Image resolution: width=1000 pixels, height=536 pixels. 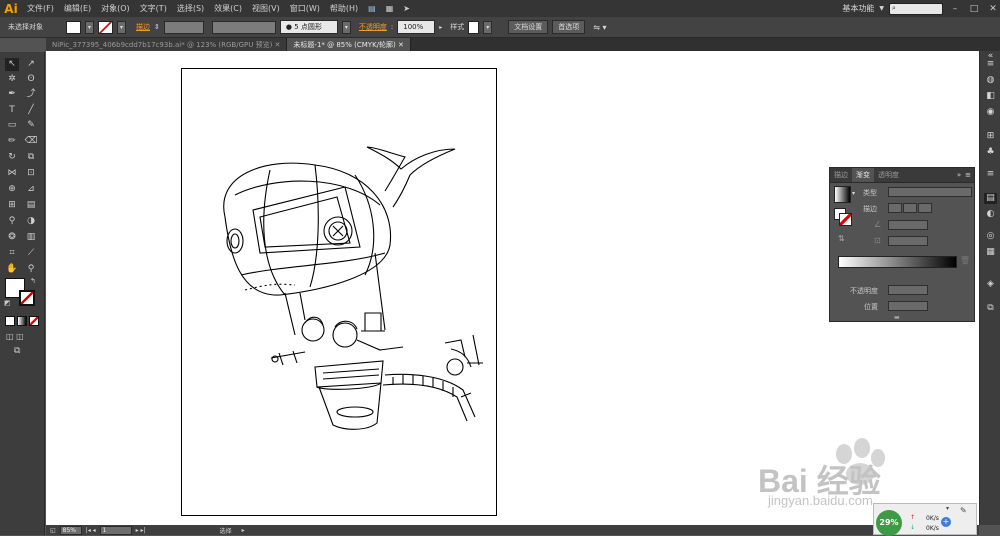 What do you see at coordinates (12, 221) in the screenshot?
I see `eyedropper-tool-icon: ⚲` at bounding box center [12, 221].